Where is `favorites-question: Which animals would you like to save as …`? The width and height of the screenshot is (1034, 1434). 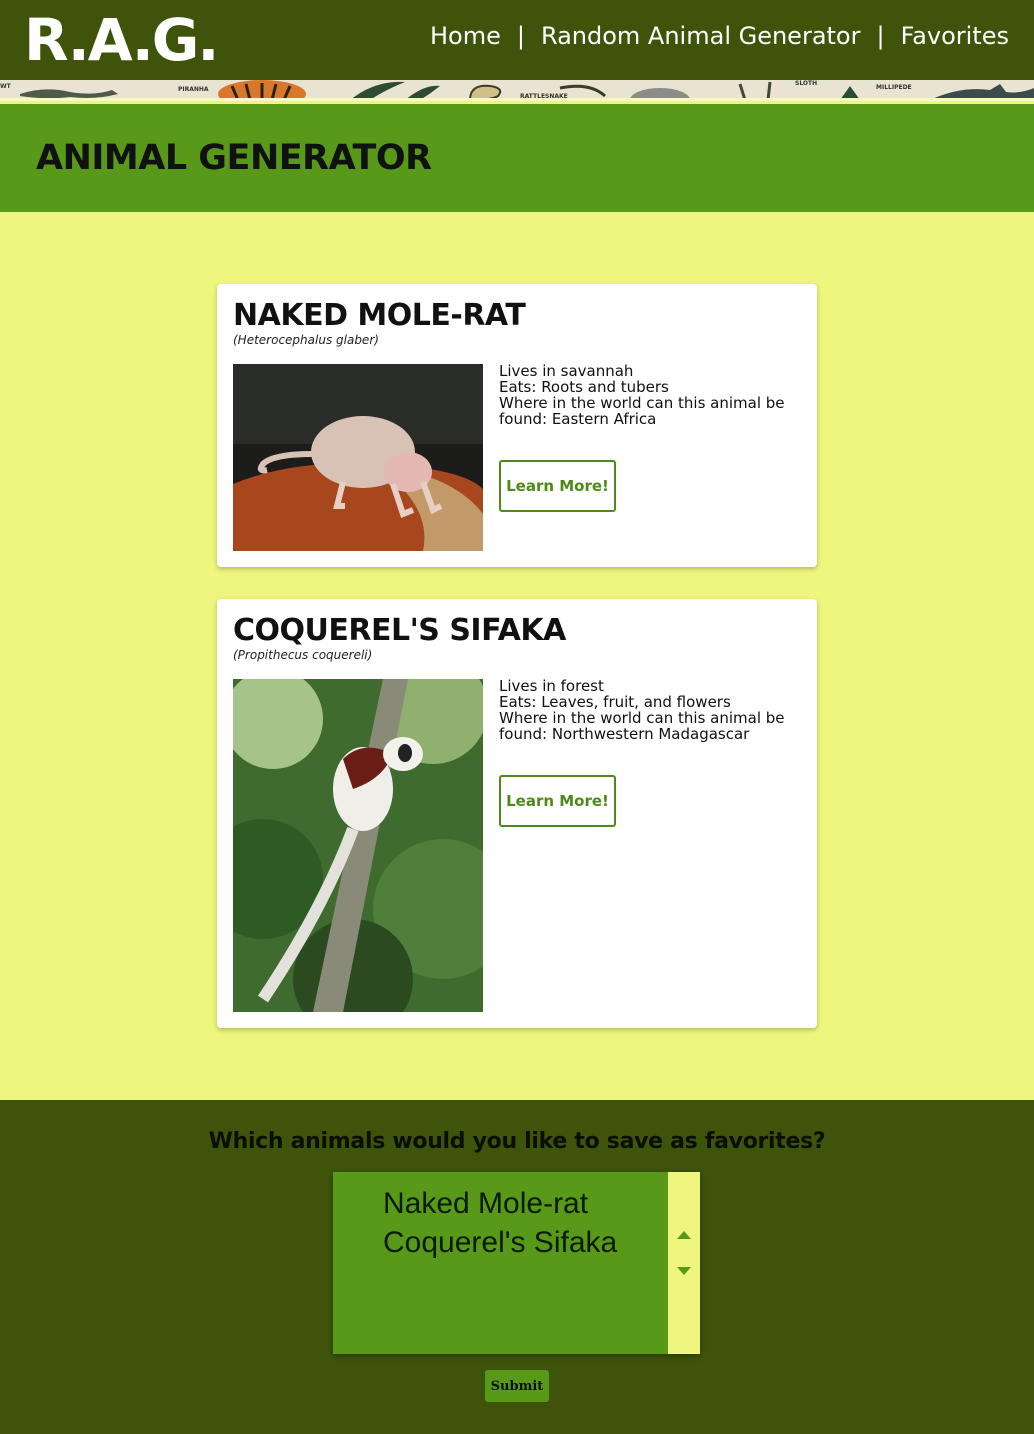
favorites-question: Which animals would you like to save as … is located at coordinates (517, 1141).